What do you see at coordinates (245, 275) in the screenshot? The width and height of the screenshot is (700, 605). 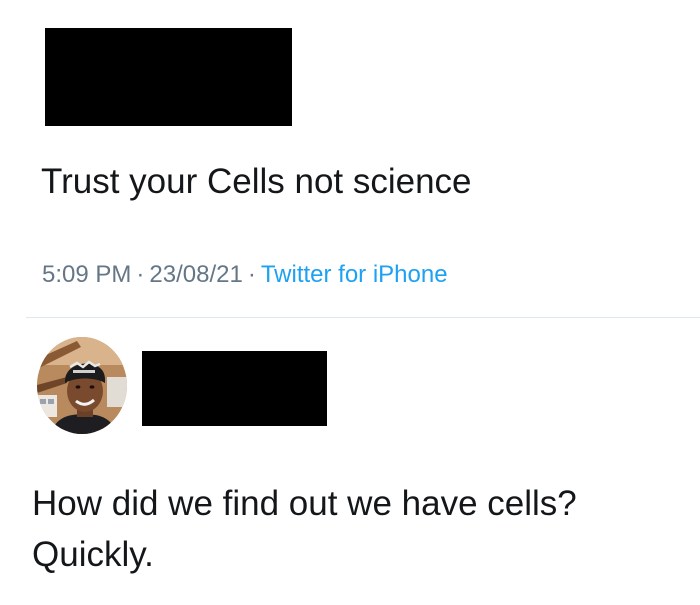 I see `tweet-meta: 5:09 PM · 23/08/21 · Twitter for iPhone` at bounding box center [245, 275].